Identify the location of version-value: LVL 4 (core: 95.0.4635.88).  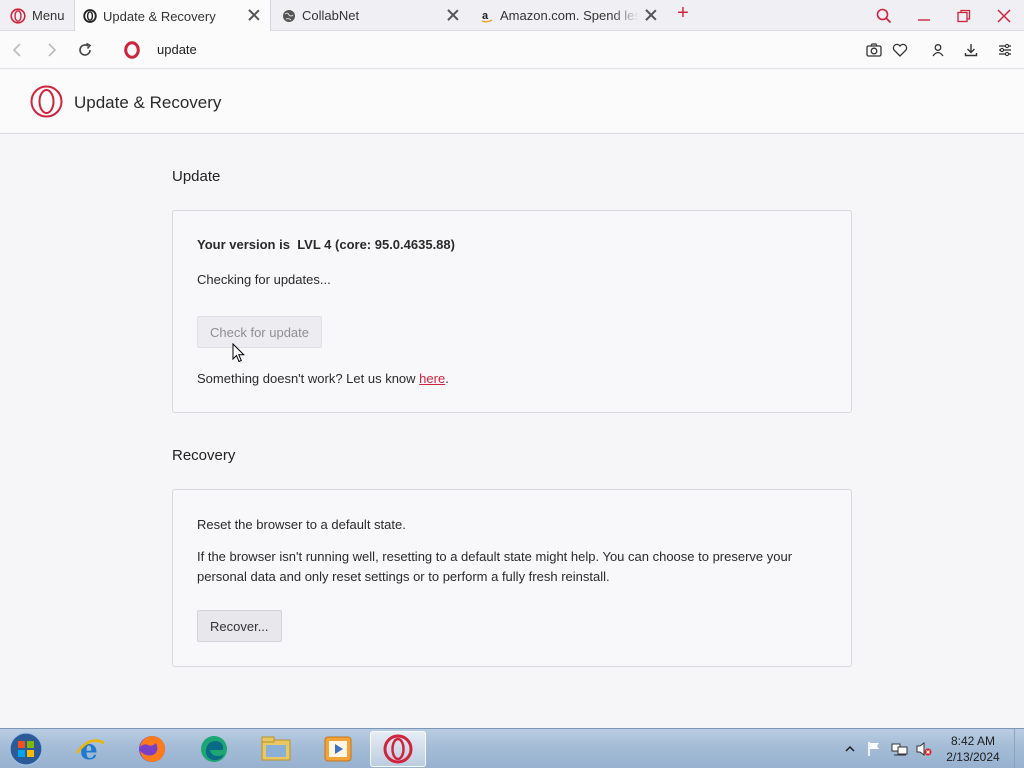
(376, 244).